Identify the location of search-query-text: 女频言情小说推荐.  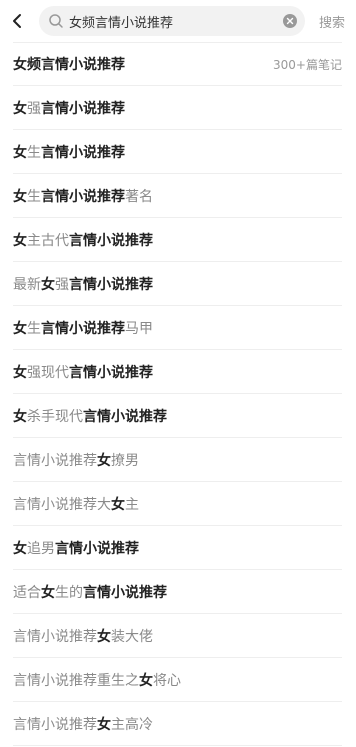
(176, 21).